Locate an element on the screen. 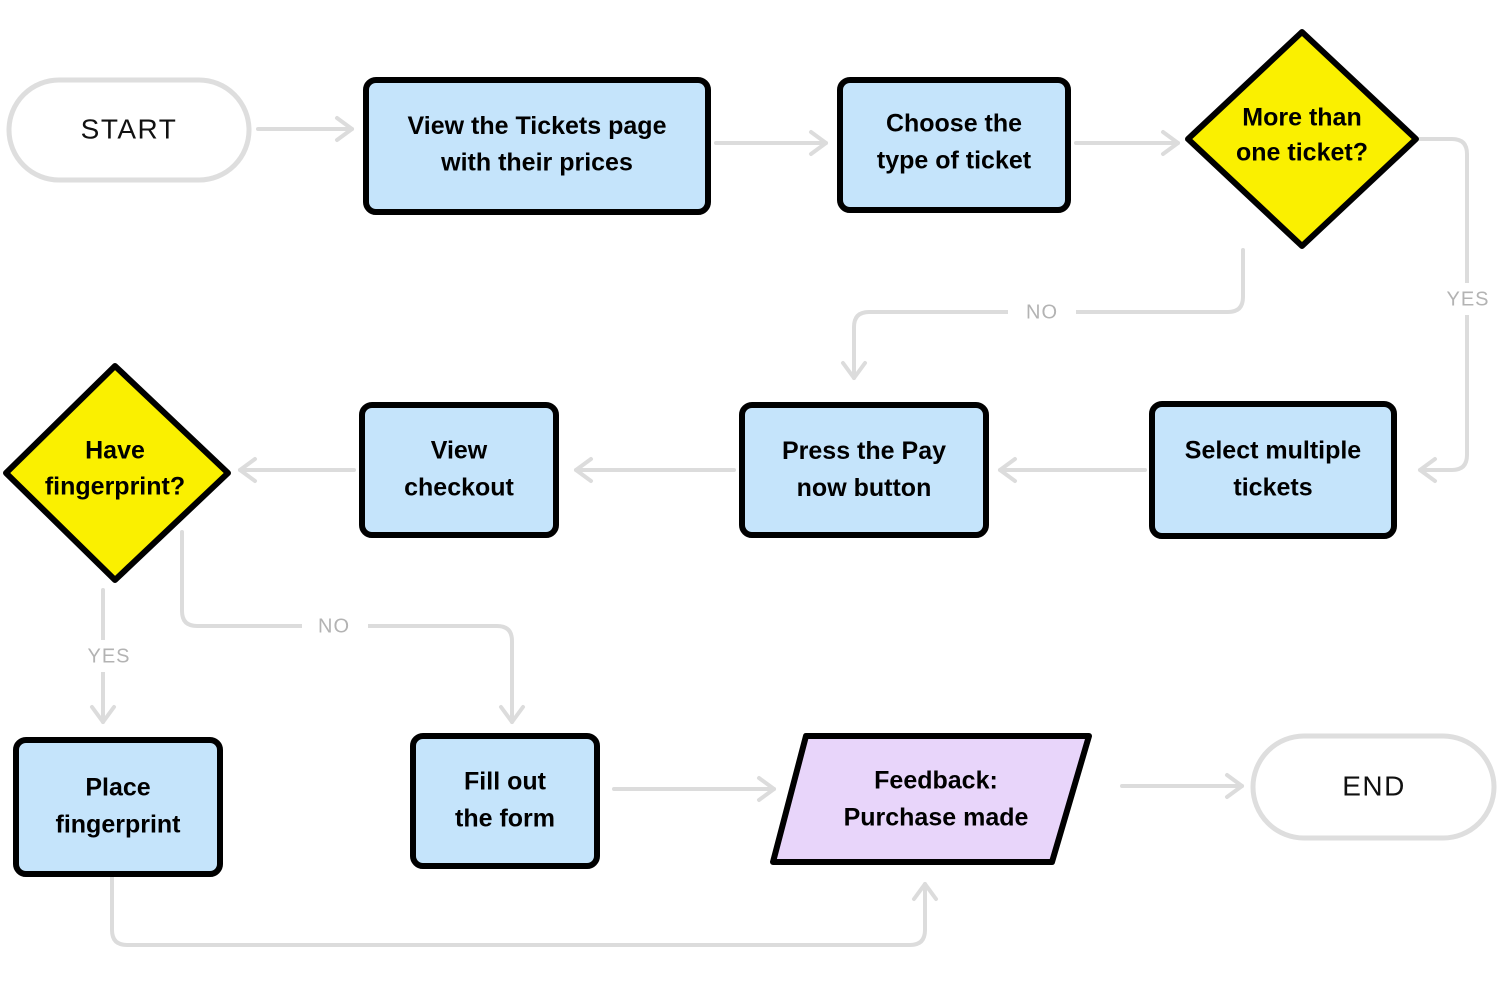 Image resolution: width=1500 pixels, height=1000 pixels. node-more-than-one-ticket-decision: More than one ticket? is located at coordinates (1302, 139).